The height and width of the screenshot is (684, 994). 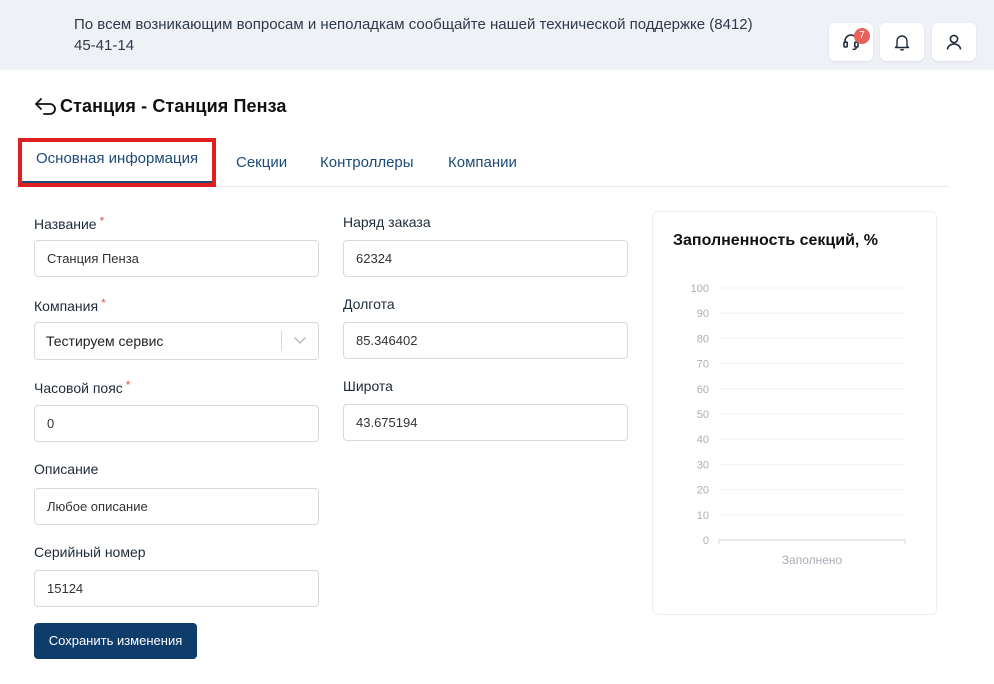 I want to click on tab-main-info: Основная информация, so click(x=117, y=162).